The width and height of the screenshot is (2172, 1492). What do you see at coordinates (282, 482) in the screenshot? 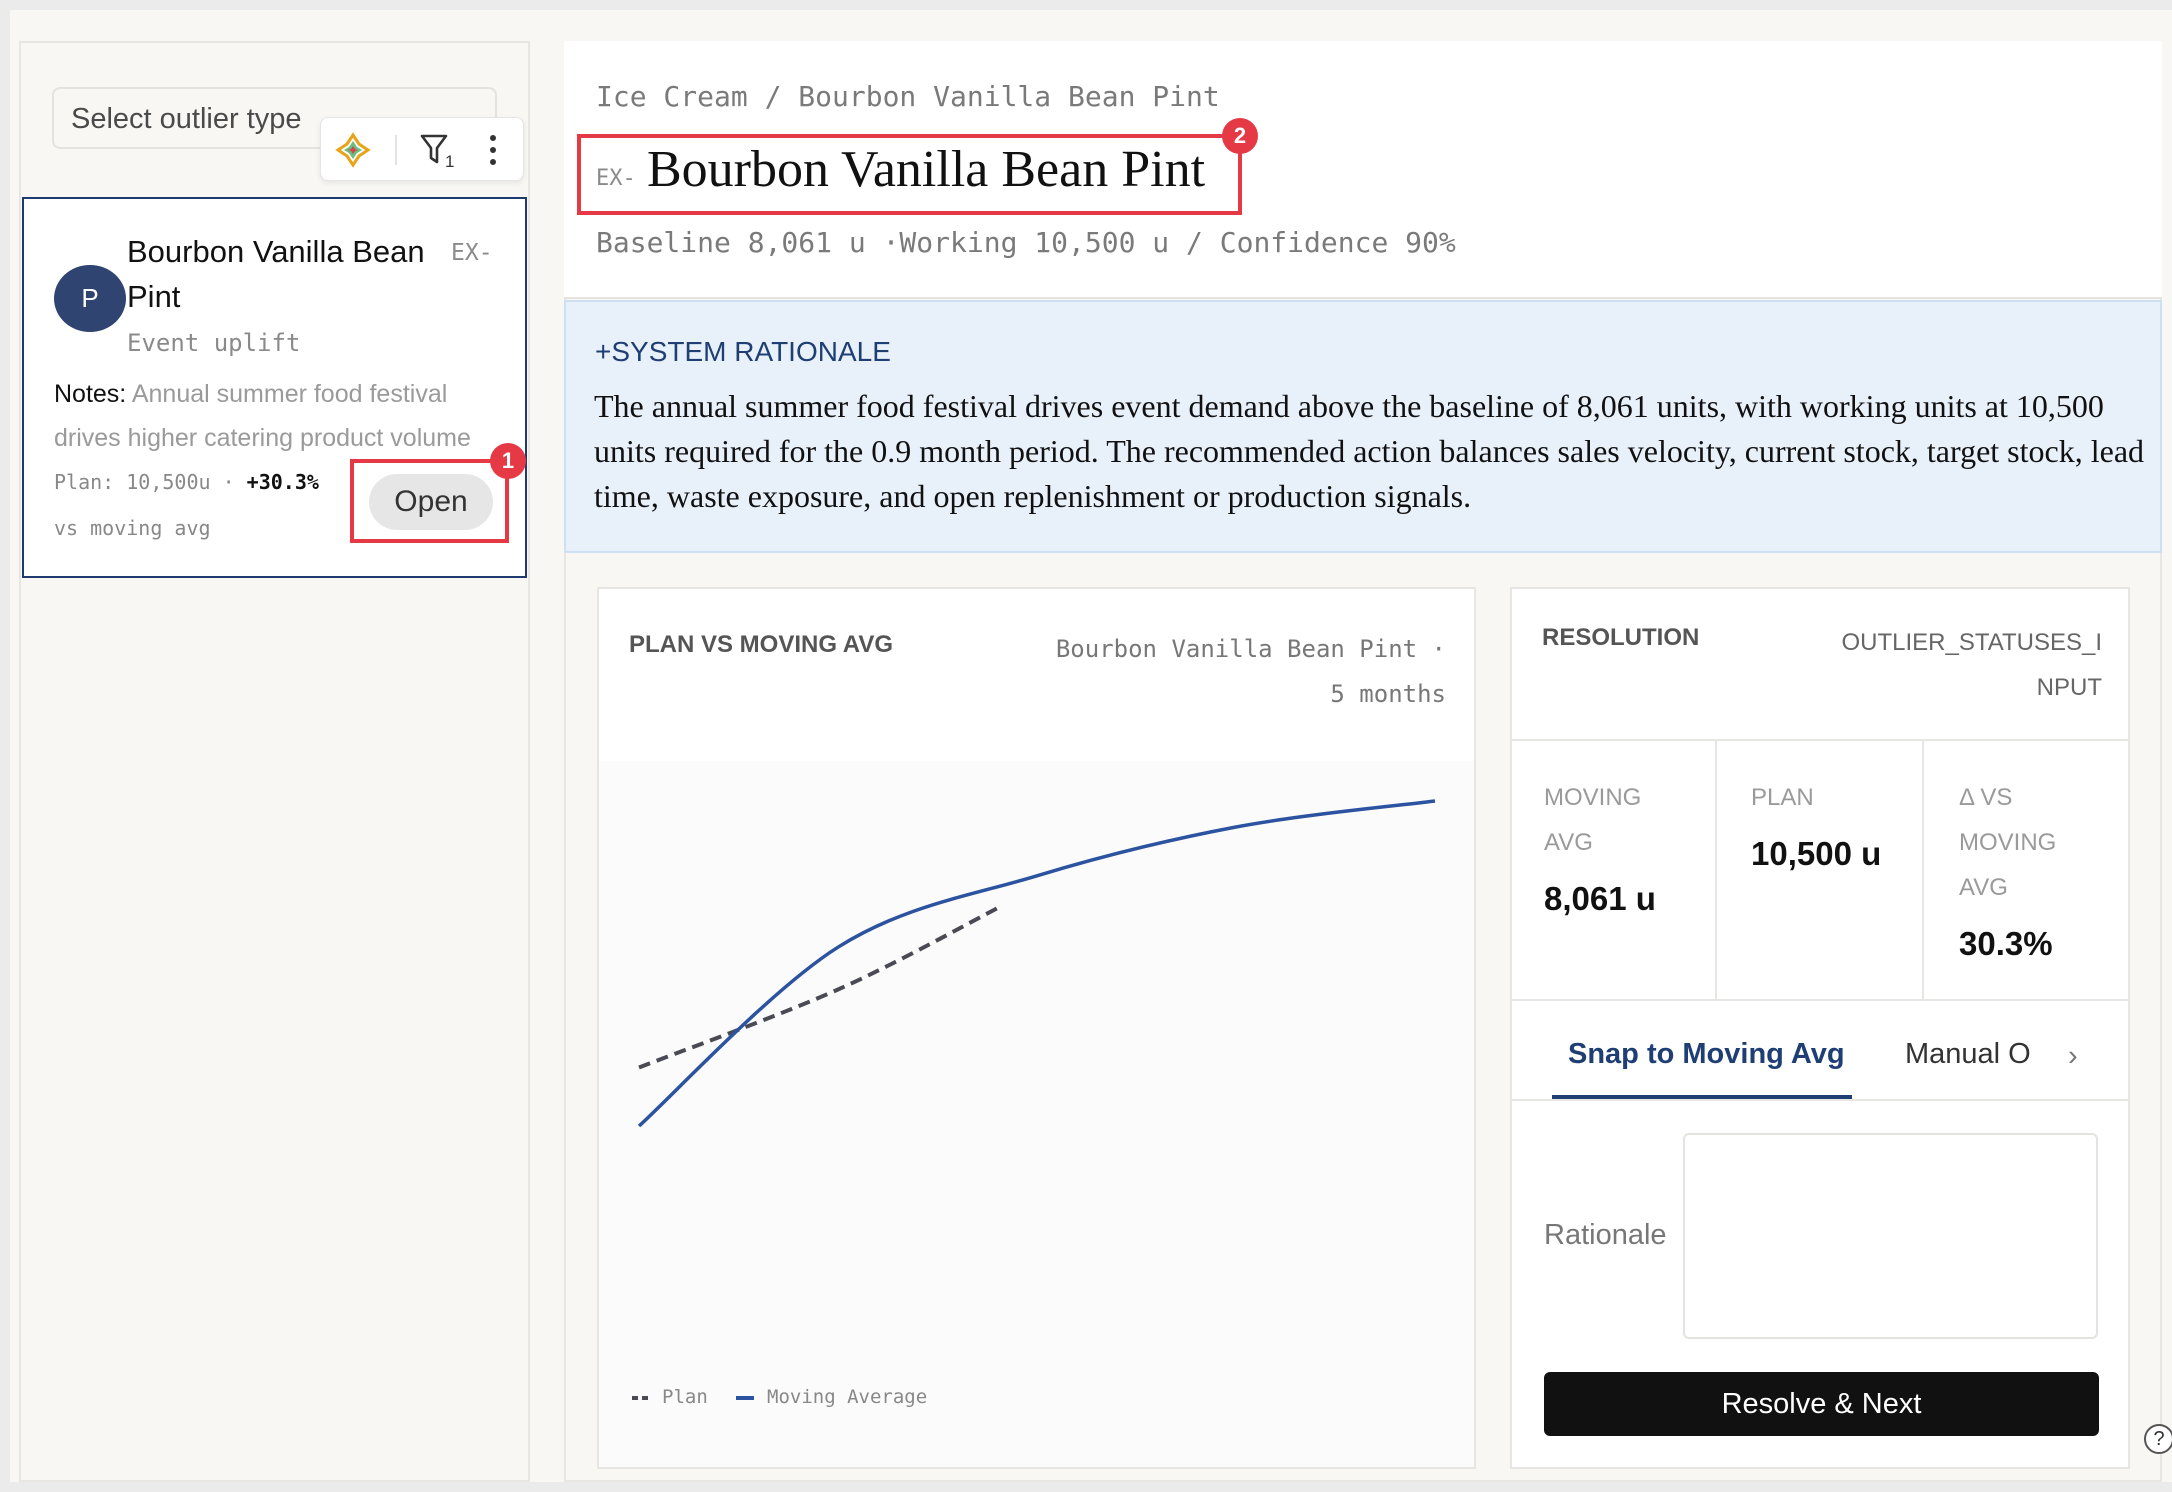
I see `plan-delta: +30.3%` at bounding box center [282, 482].